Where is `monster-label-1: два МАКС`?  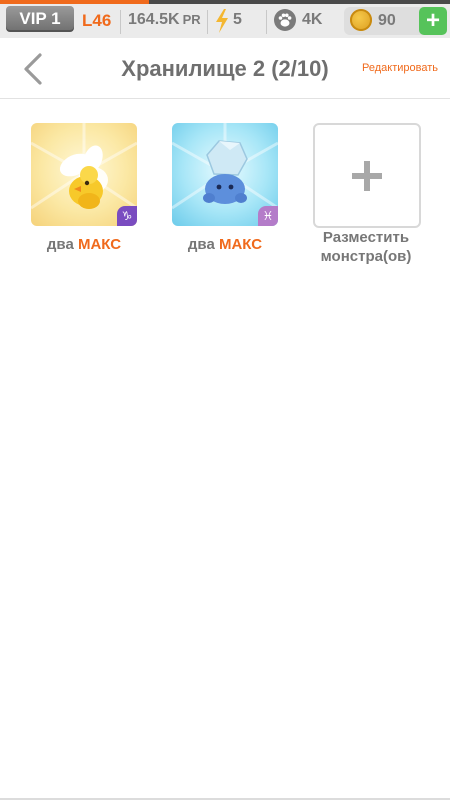
monster-label-1: два МАКС is located at coordinates (84, 244).